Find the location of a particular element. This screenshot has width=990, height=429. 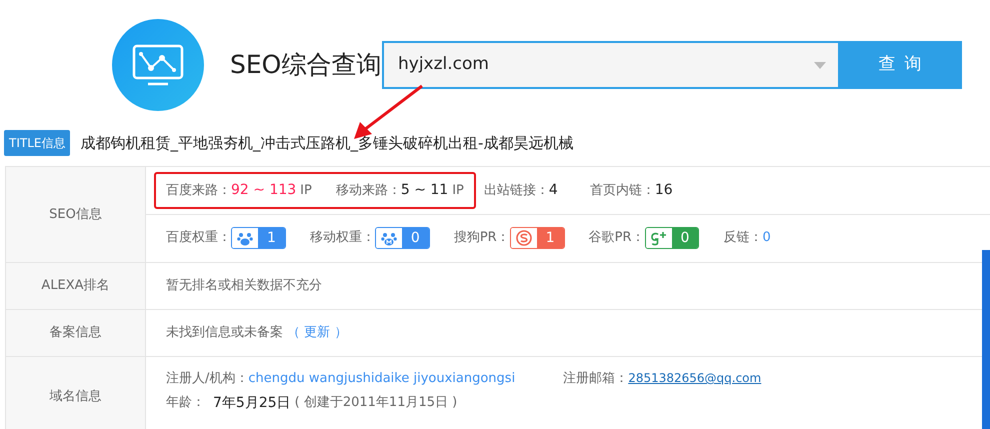

info-text: 未找到信息或未备案 is located at coordinates (224, 333).